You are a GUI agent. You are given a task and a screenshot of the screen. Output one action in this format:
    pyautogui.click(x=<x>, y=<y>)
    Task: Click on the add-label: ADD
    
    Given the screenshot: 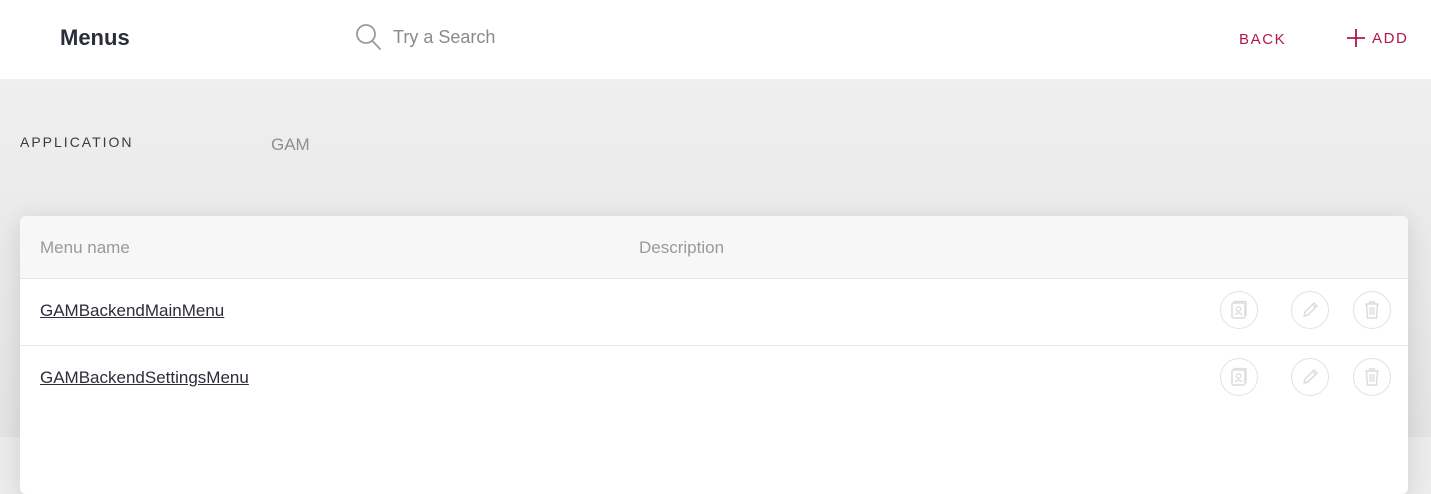 What is the action you would take?
    pyautogui.click(x=1390, y=38)
    